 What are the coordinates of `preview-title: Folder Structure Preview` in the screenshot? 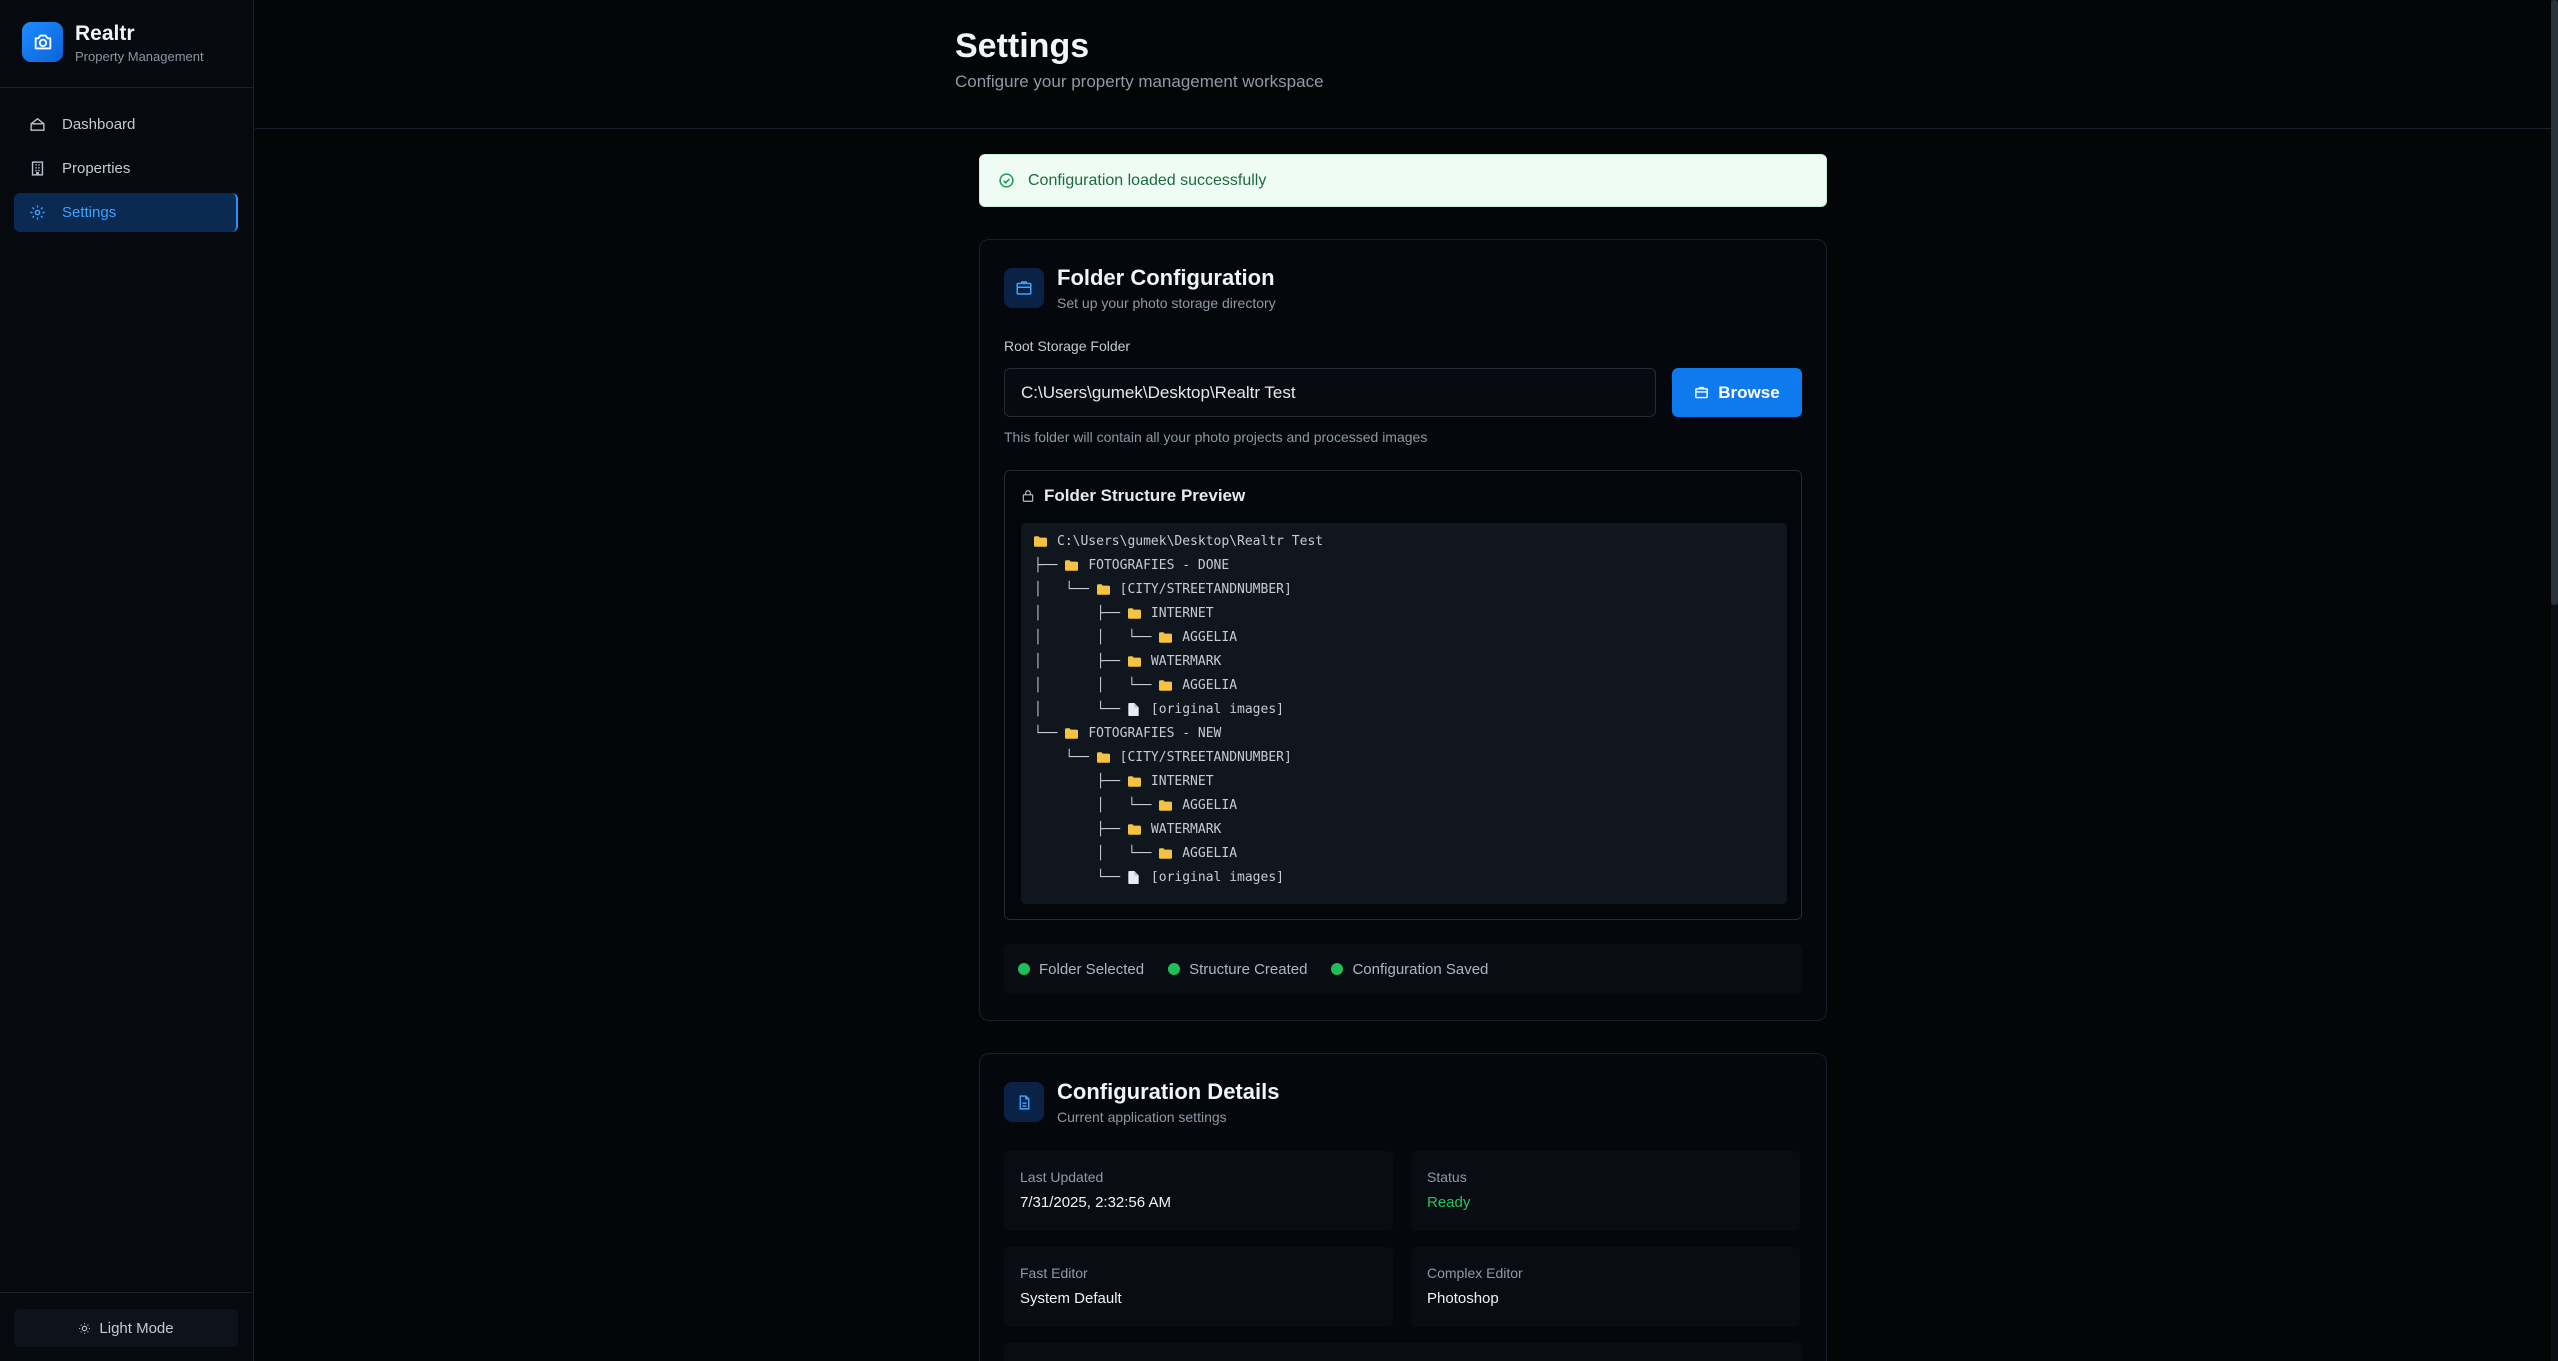 It's located at (1133, 496).